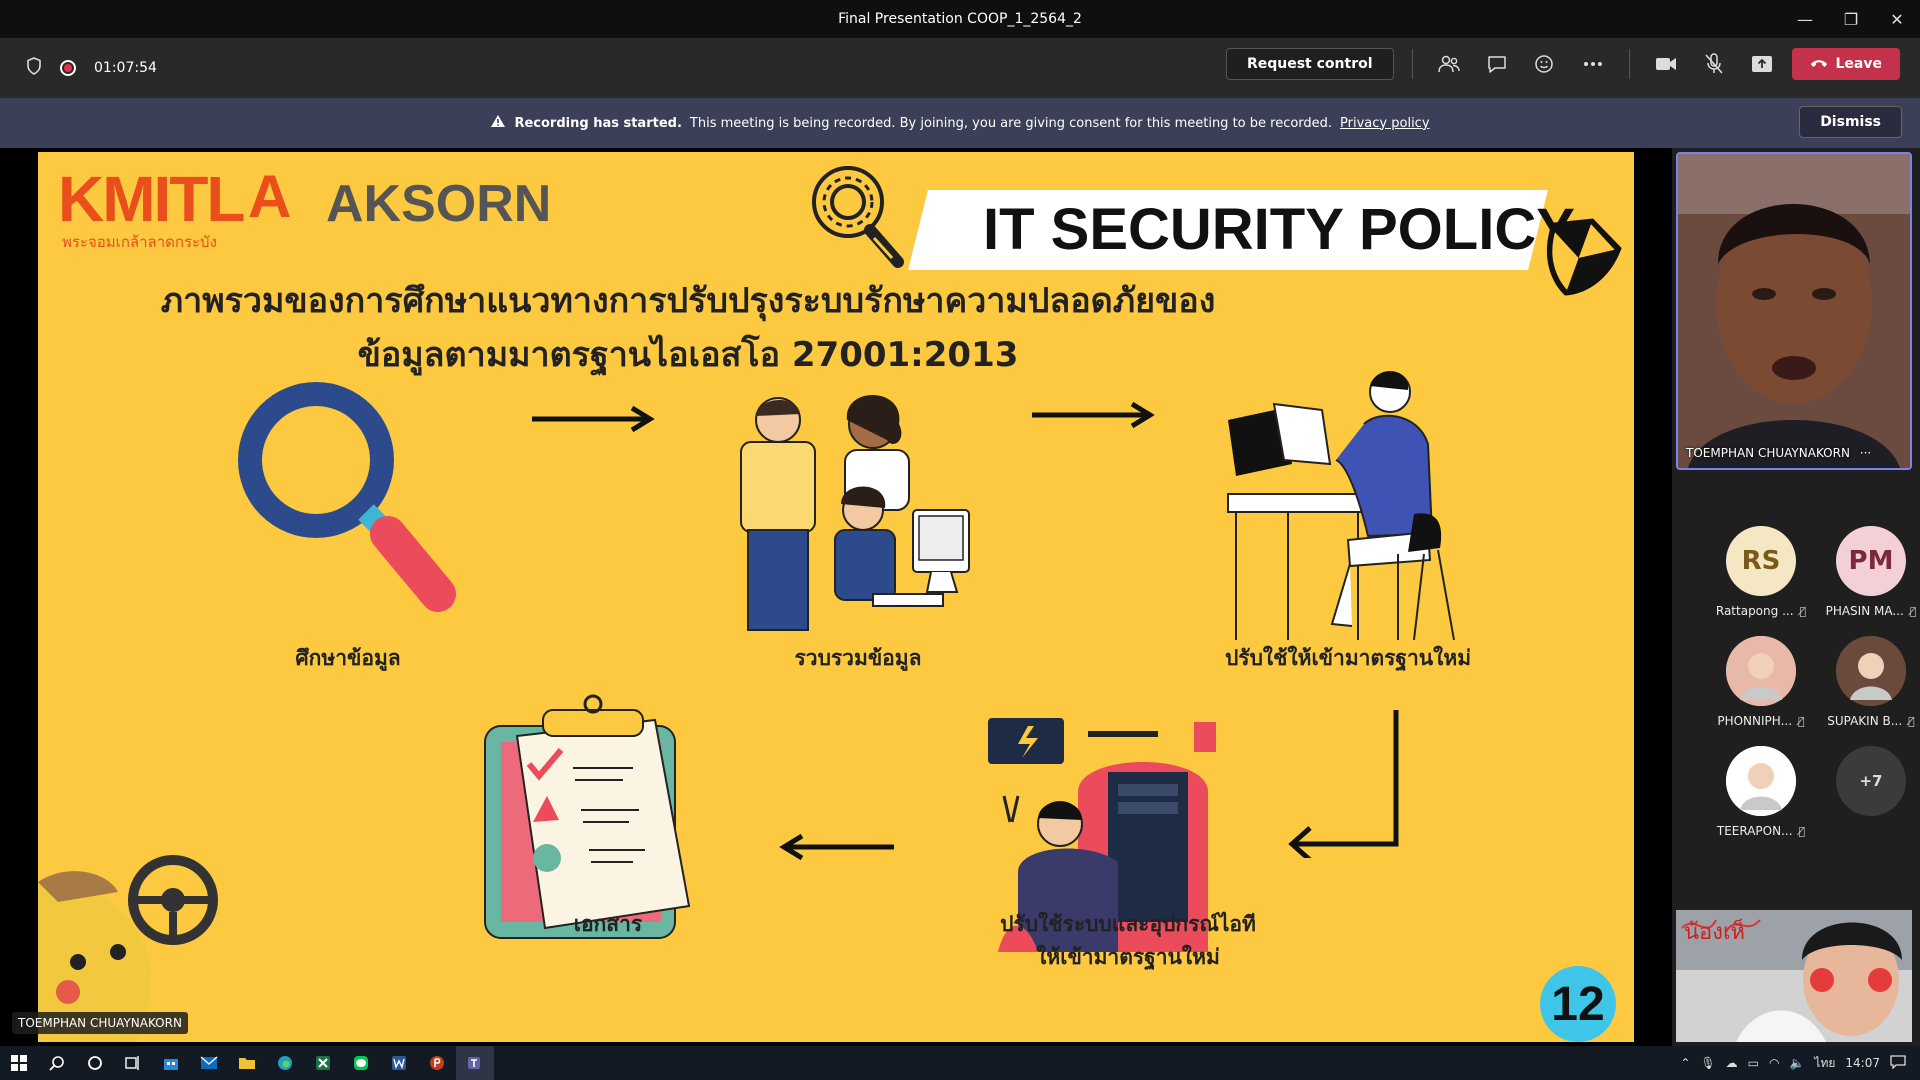  Describe the element at coordinates (1685, 1063) in the screenshot. I see `tray-chevron-icon: ⌃` at that location.